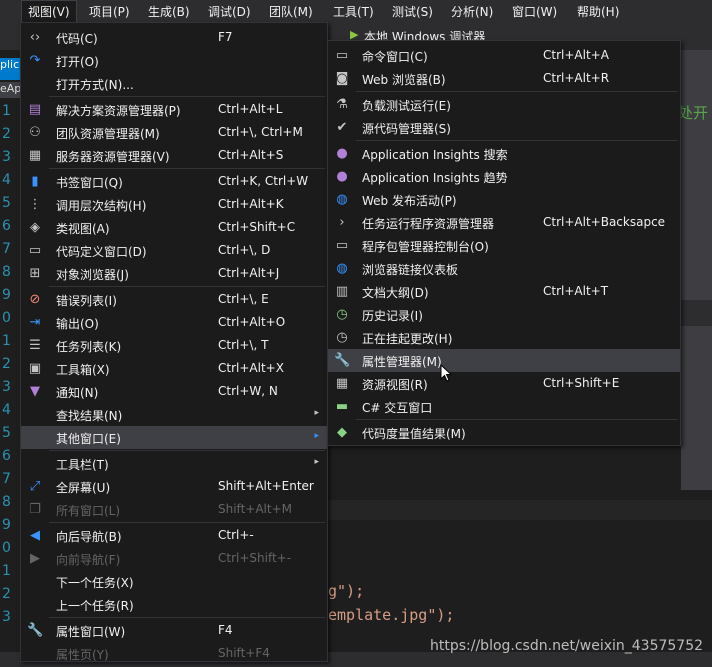  What do you see at coordinates (504, 360) in the screenshot?
I see `other-windows-item-15: 🔧 属性管理器(M)` at bounding box center [504, 360].